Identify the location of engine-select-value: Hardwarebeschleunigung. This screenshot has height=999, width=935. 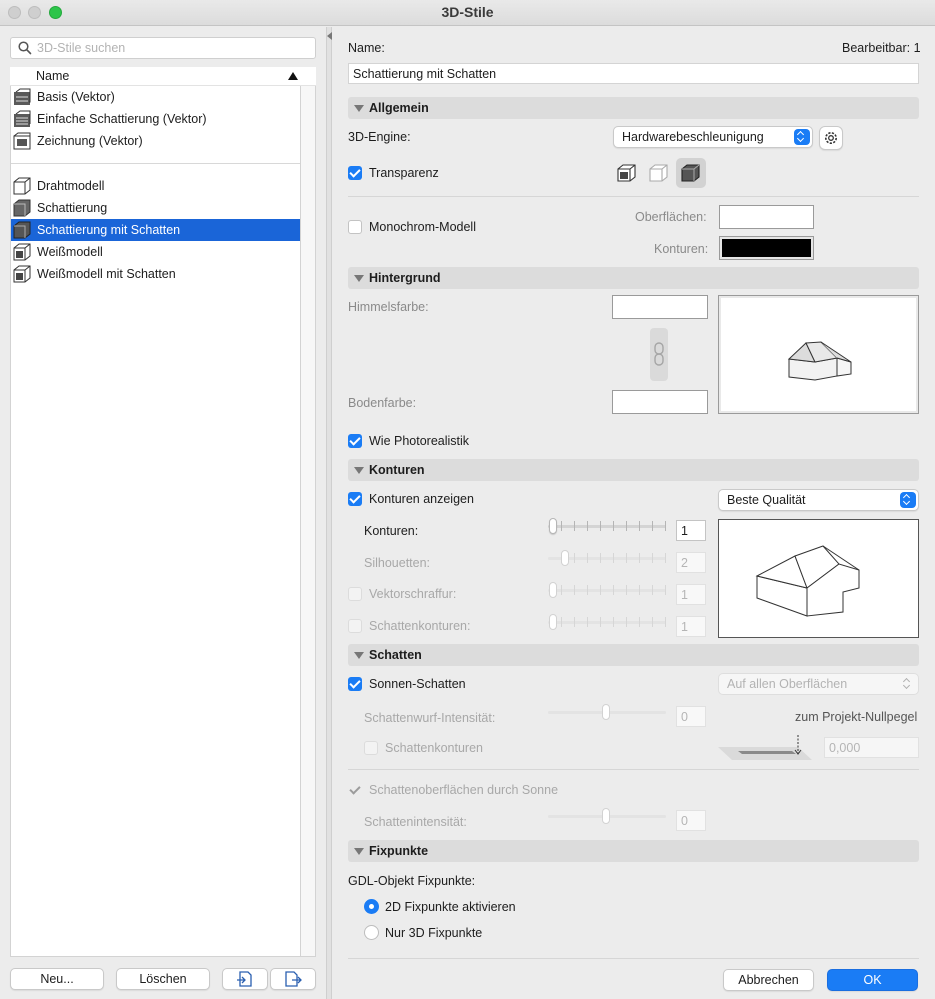
(693, 137).